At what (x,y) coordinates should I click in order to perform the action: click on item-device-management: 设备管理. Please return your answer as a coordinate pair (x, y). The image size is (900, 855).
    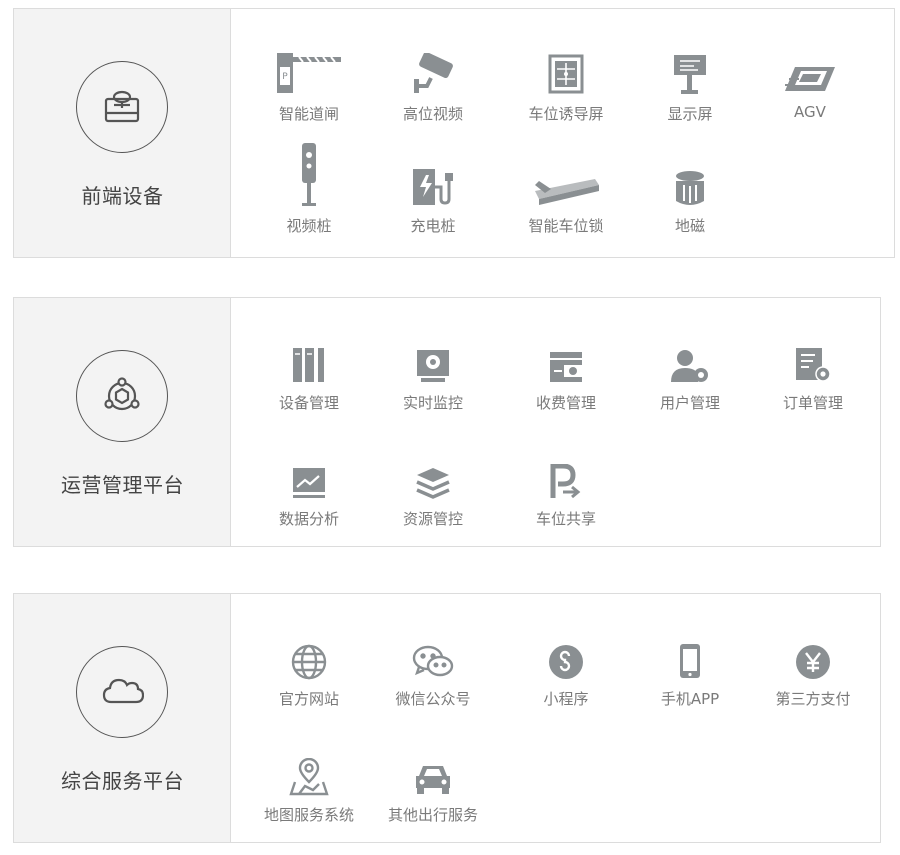
    Looking at the image, I should click on (309, 372).